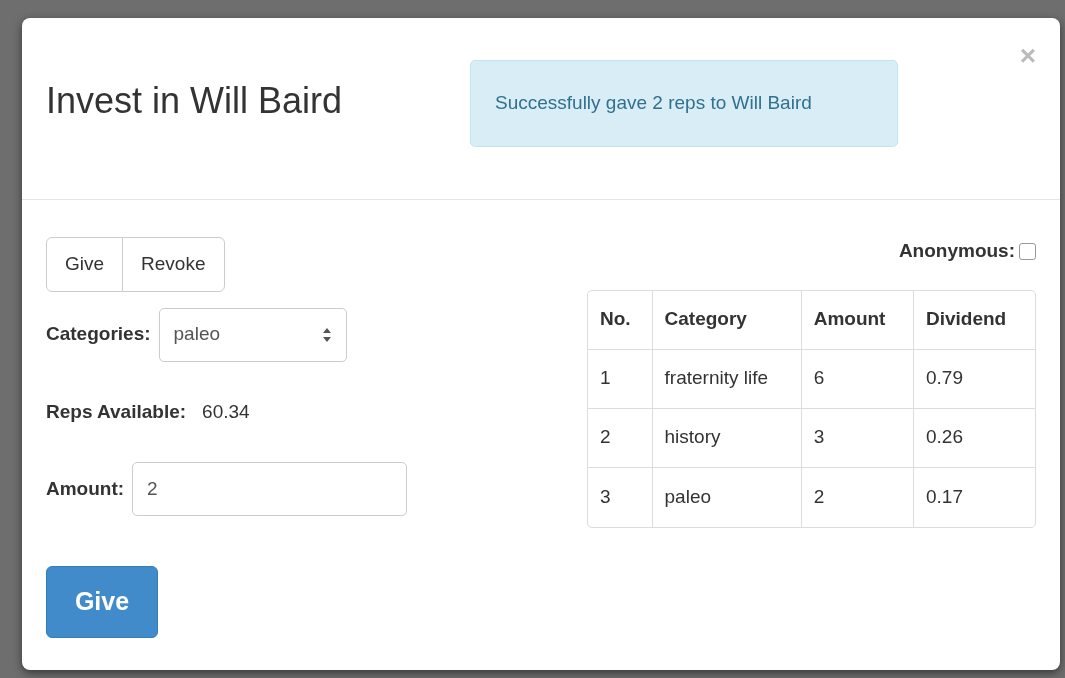  I want to click on column-header: Amount, so click(857, 320).